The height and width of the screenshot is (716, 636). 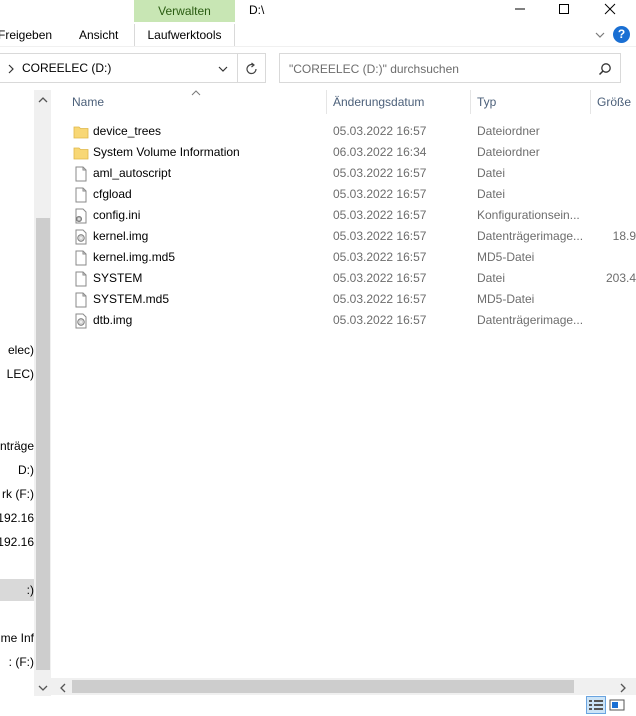 What do you see at coordinates (131, 299) in the screenshot?
I see `file-name: SYSTEM.md5` at bounding box center [131, 299].